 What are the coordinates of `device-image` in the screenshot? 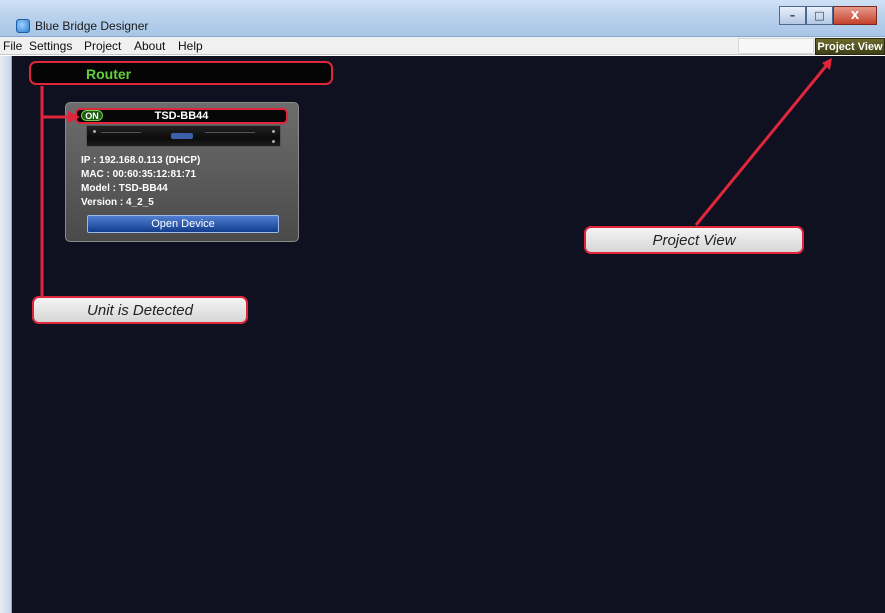 It's located at (183, 136).